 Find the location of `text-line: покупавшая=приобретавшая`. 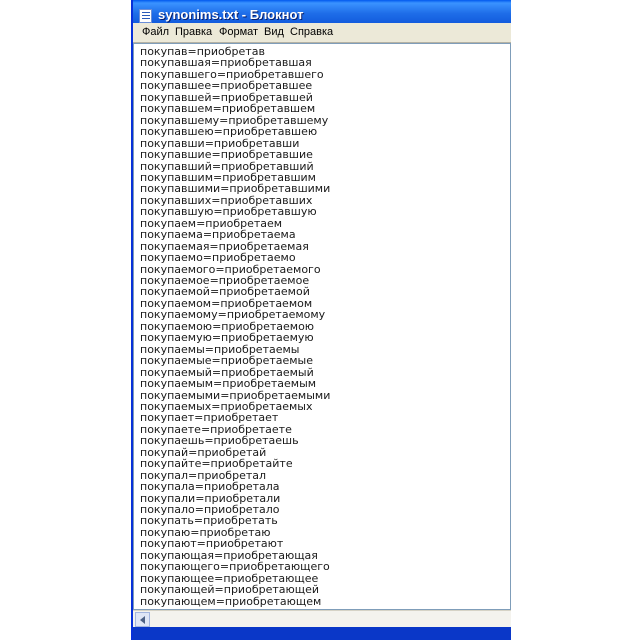

text-line: покупавшая=приобретавшая is located at coordinates (226, 63).